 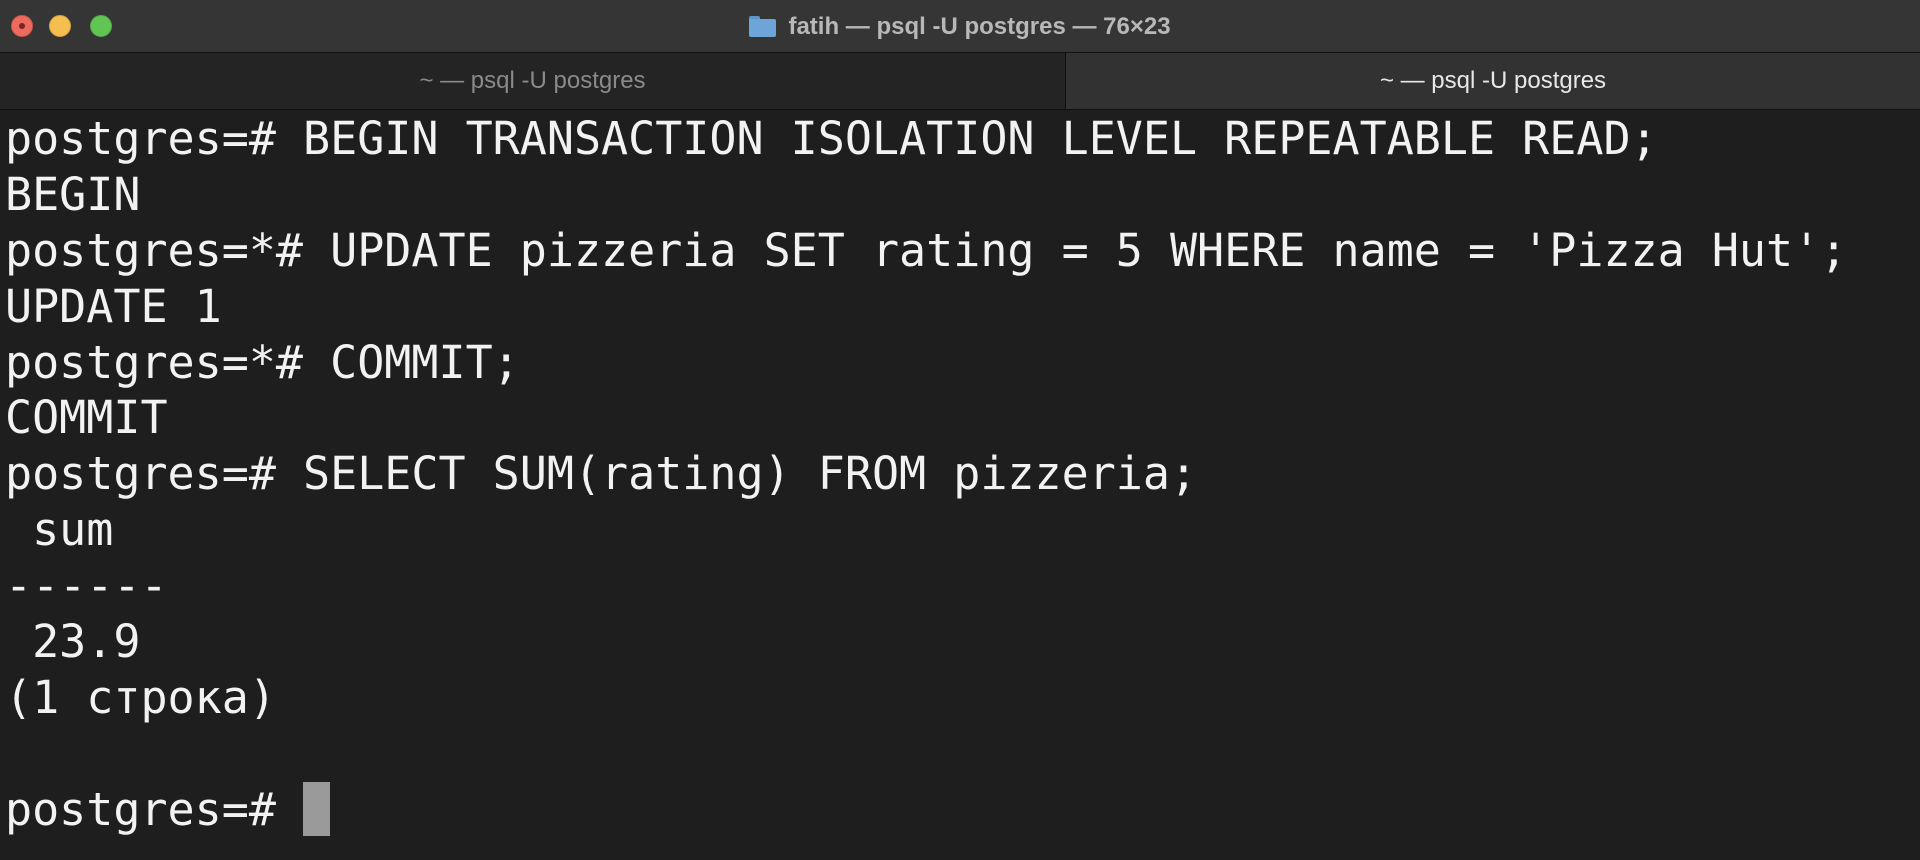 What do you see at coordinates (979, 26) in the screenshot?
I see `window-title: fatih — psql -U postgres — 76×23` at bounding box center [979, 26].